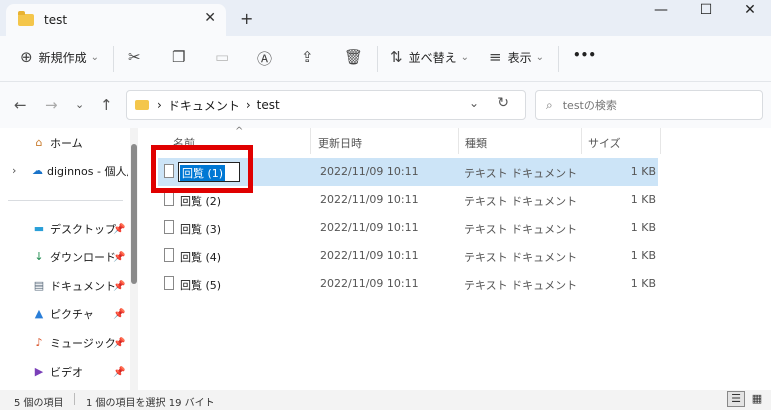 The image size is (771, 410). Describe the element at coordinates (51, 105) in the screenshot. I see `forward-arrow-icon: →` at that location.